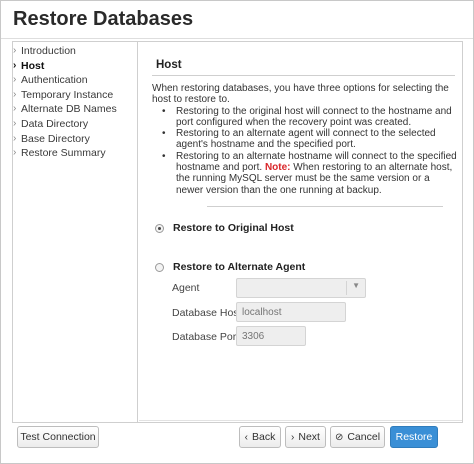 Image resolution: width=474 pixels, height=464 pixels. Describe the element at coordinates (55, 123) in the screenshot. I see `sidebar-item-label: Data Directory` at that location.